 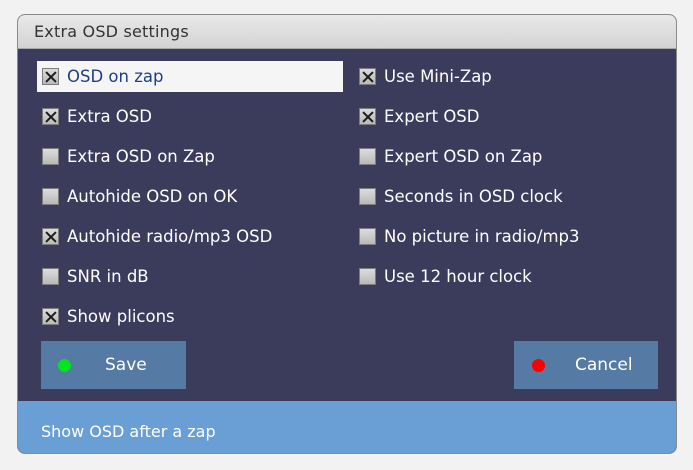 What do you see at coordinates (604, 365) in the screenshot?
I see `cancel-button-label: Cancel` at bounding box center [604, 365].